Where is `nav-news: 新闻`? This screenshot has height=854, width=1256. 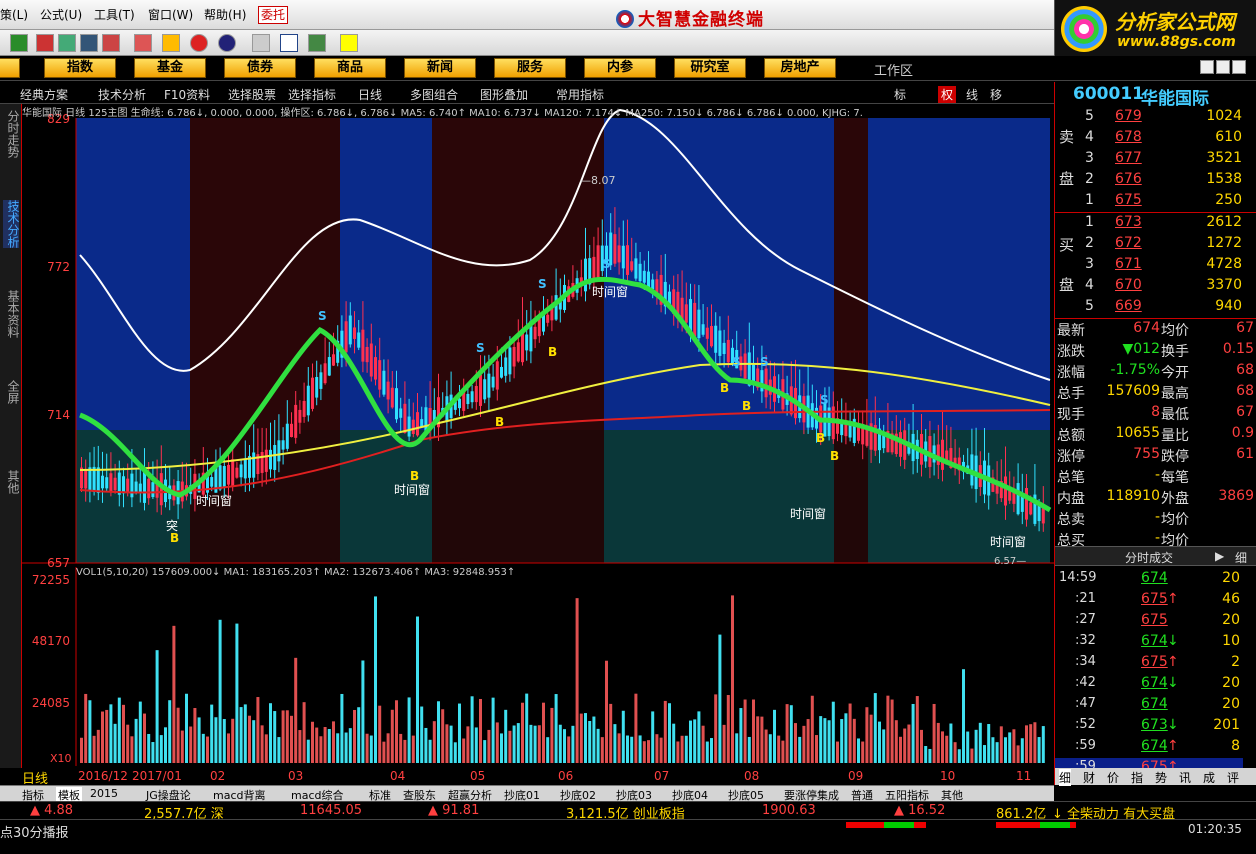 nav-news: 新闻 is located at coordinates (440, 68).